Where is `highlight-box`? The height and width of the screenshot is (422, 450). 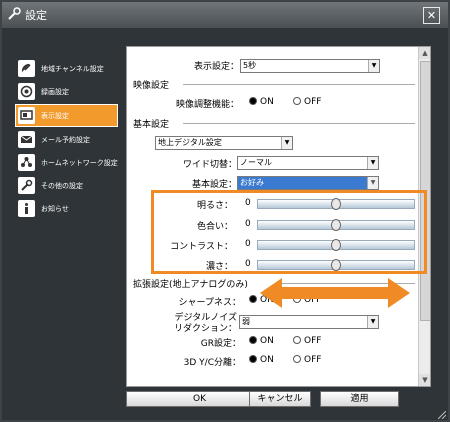
highlight-box is located at coordinates (289, 232).